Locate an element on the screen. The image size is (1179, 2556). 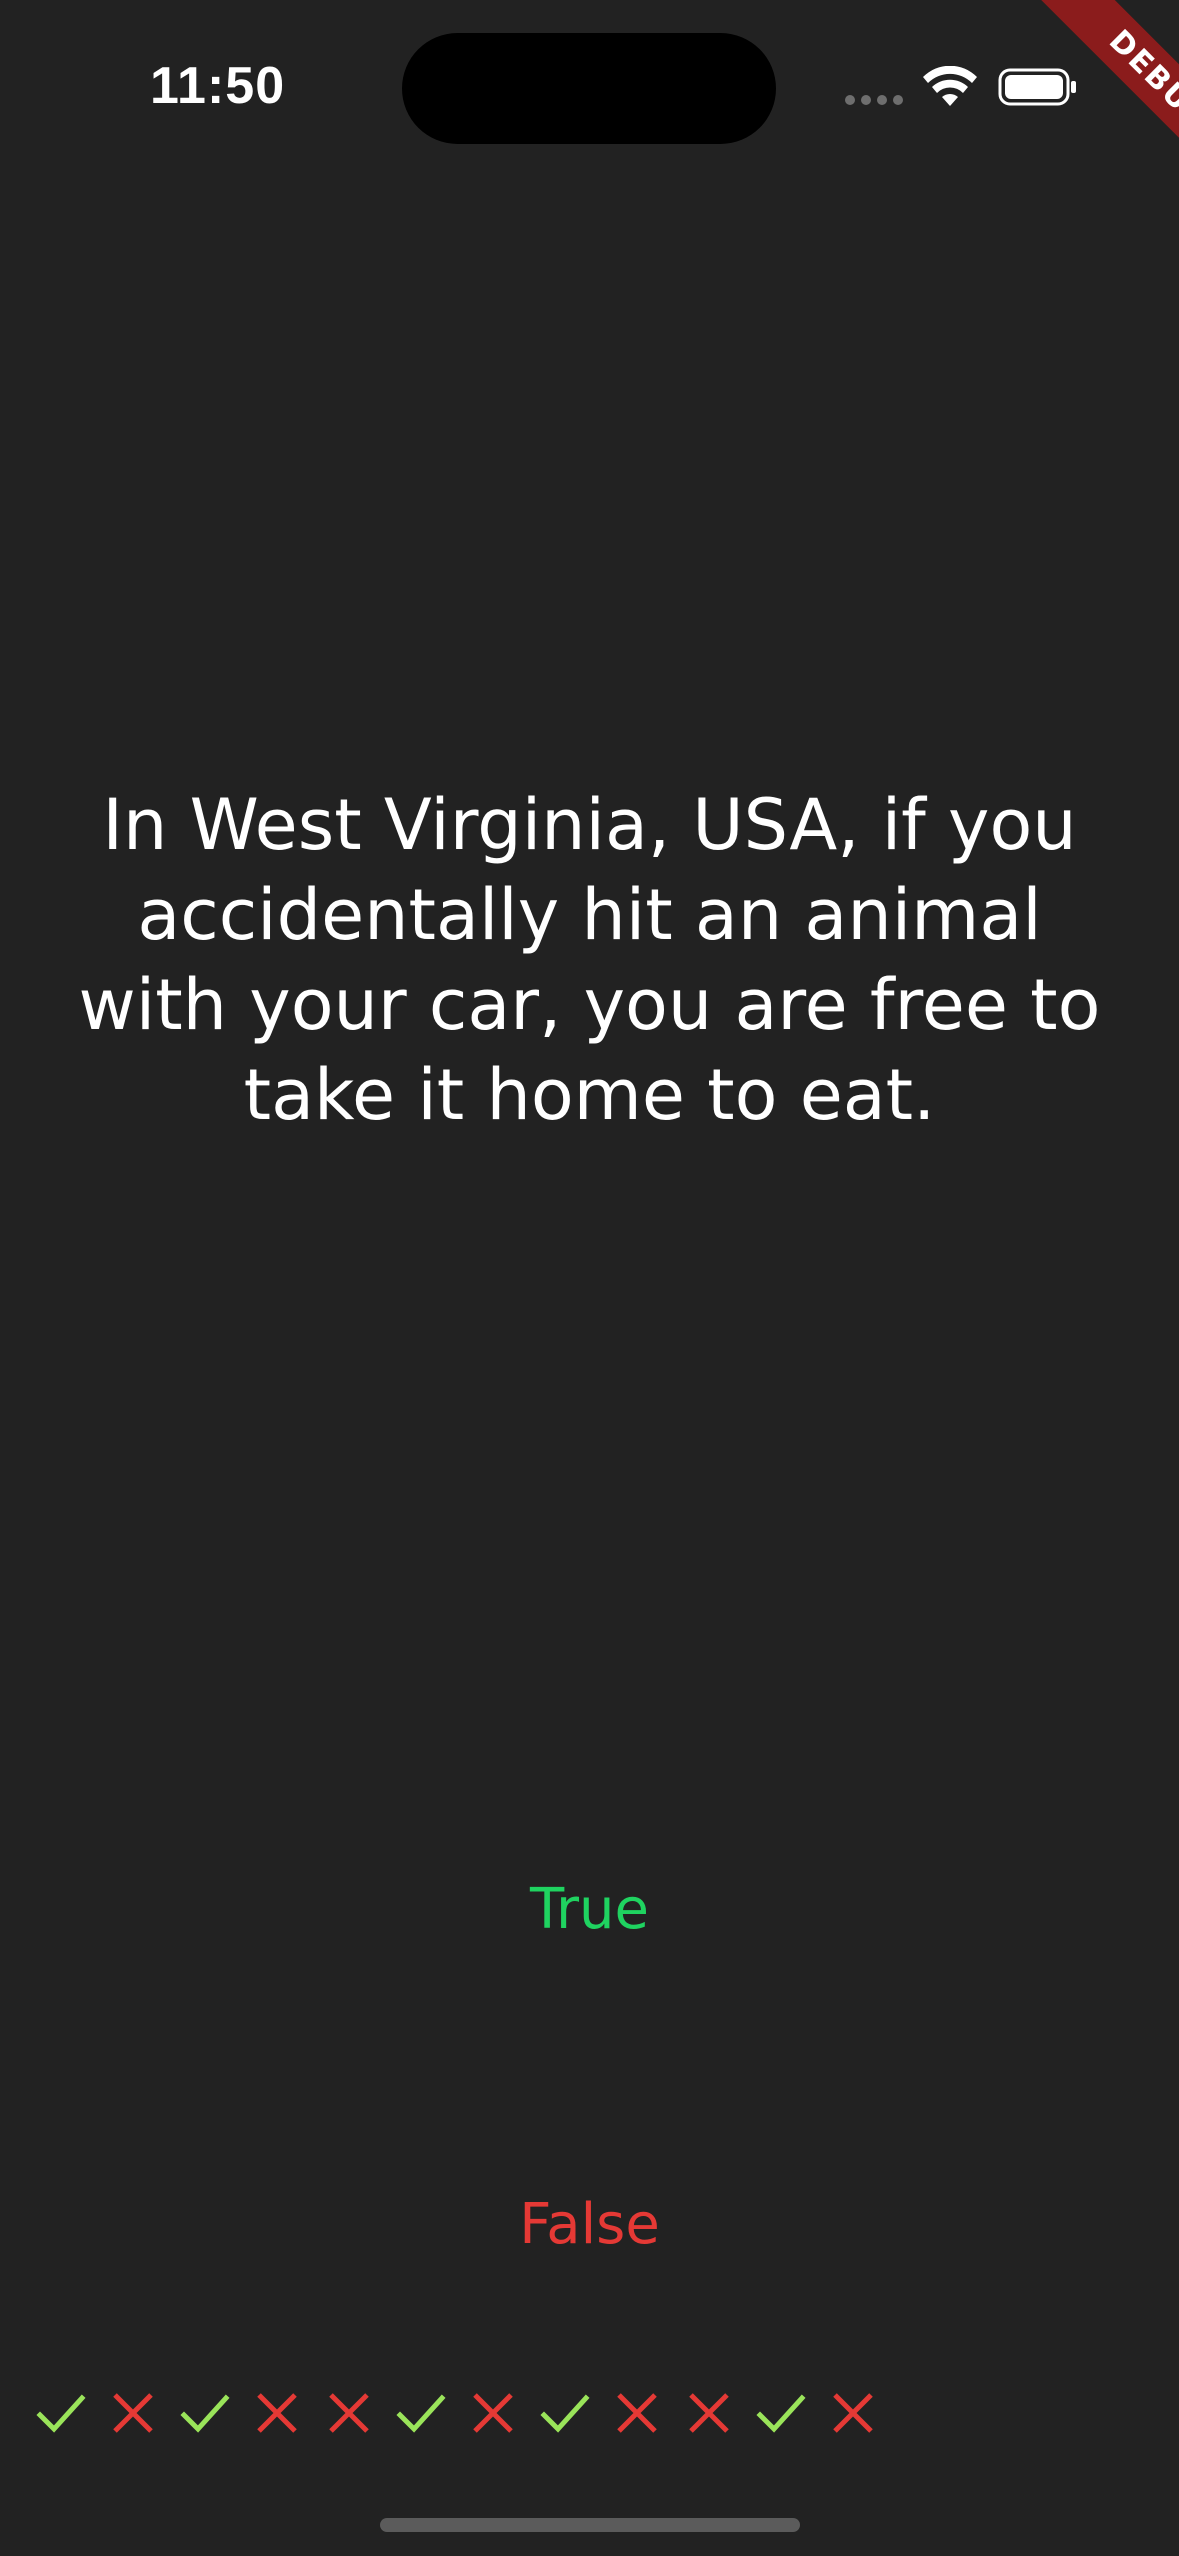
home-indicator is located at coordinates (590, 2525).